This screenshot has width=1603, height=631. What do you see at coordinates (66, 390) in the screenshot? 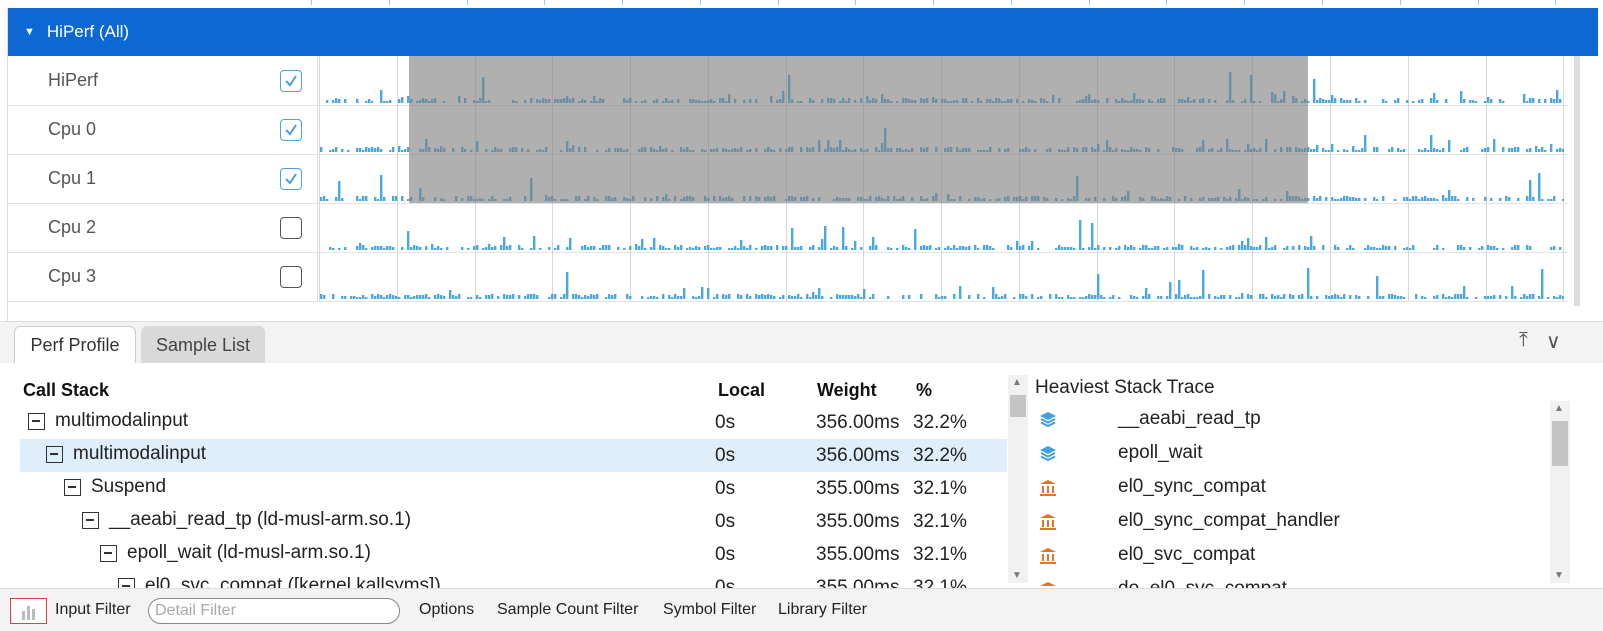
I see `col-call-stack: Call Stack` at bounding box center [66, 390].